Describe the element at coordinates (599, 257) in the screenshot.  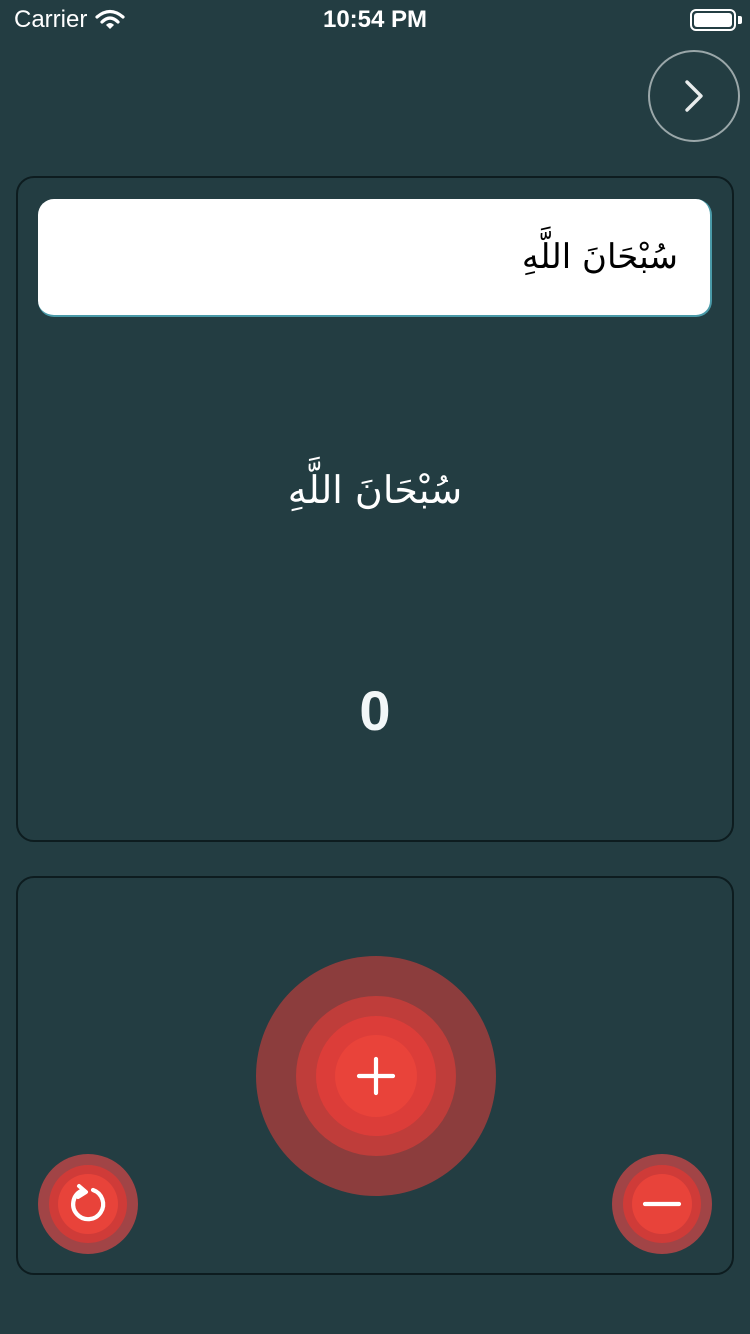
I see `dhikr-selector-text: سُبْحَانَ اللَّهِ` at that location.